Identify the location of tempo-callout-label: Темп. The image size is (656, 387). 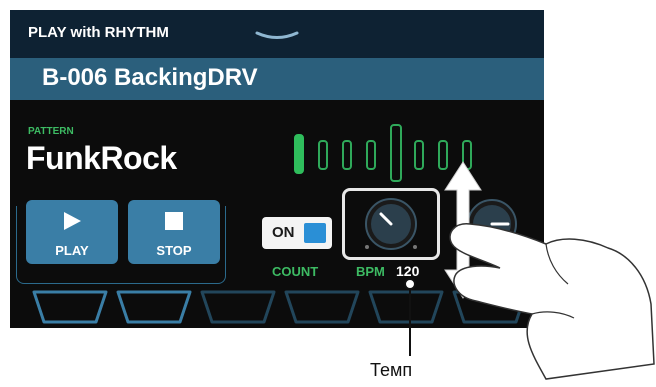
(391, 370).